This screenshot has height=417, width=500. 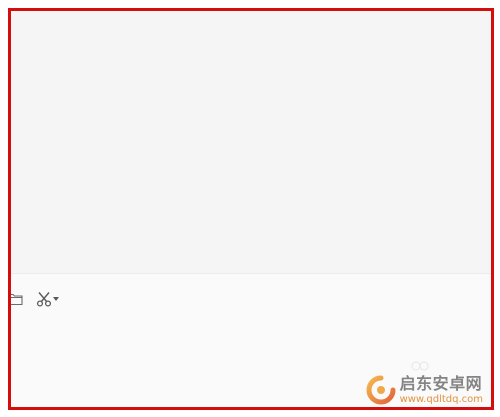 I want to click on screenshot-button, so click(x=47, y=299).